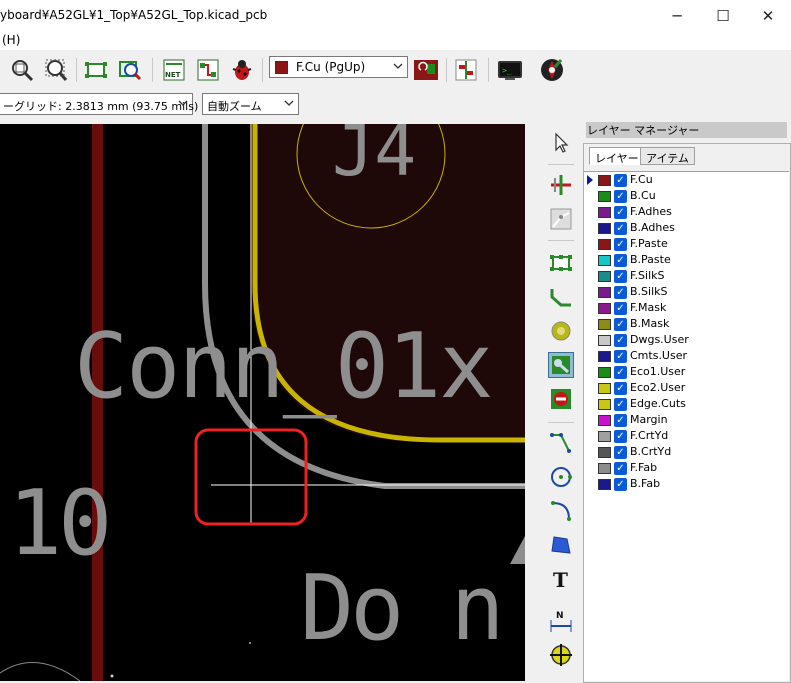  I want to click on layer-row: ✓ F.Paste, so click(686, 245).